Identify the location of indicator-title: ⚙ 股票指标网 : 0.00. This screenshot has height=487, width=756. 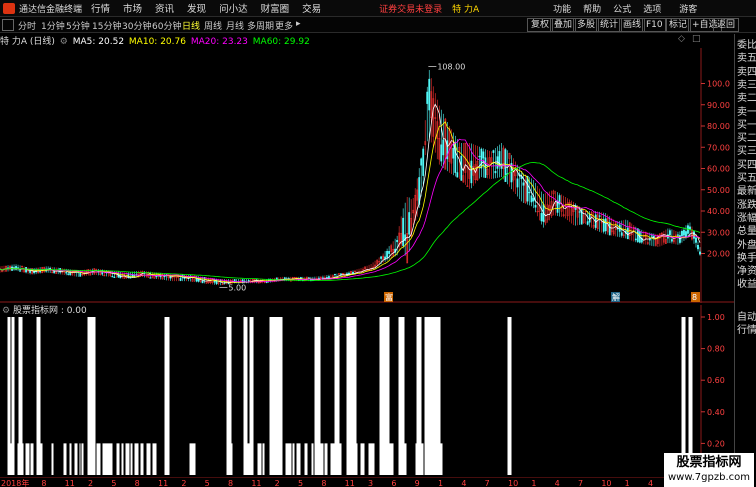
(44, 309).